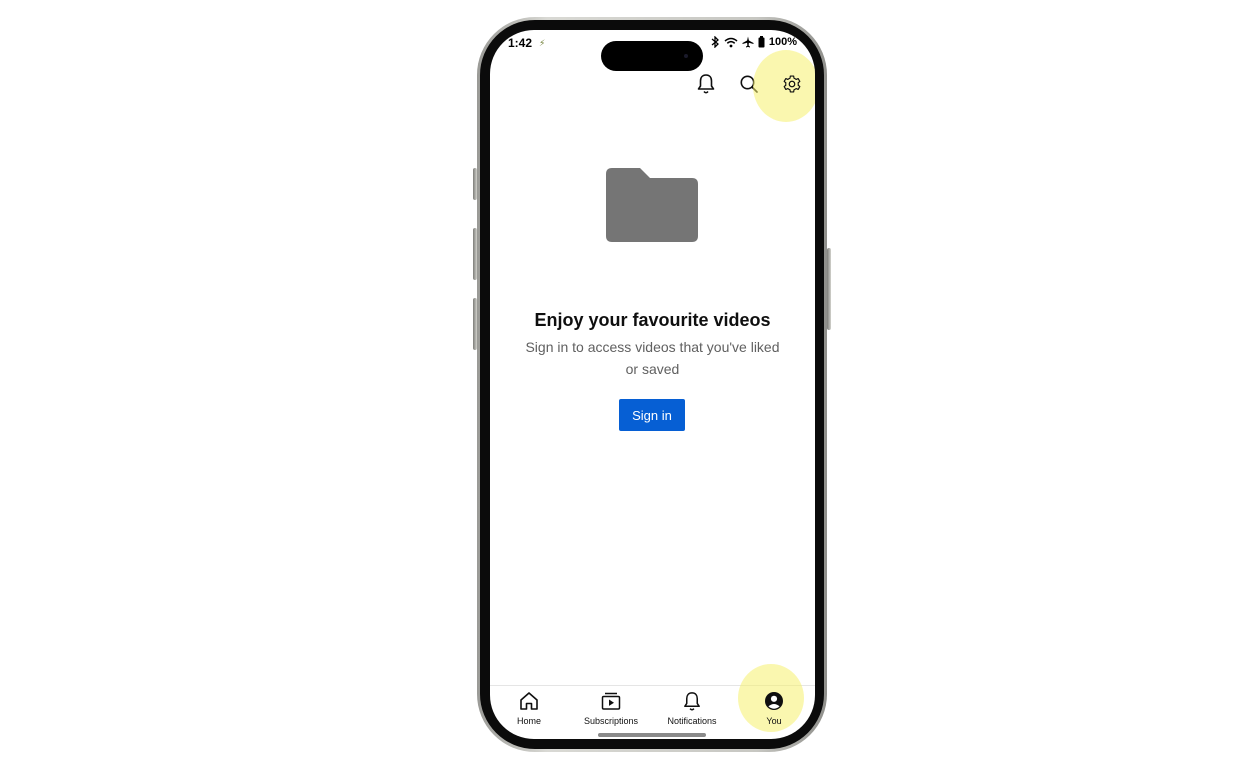 Image resolution: width=1250 pixels, height=781 pixels. Describe the element at coordinates (686, 56) in the screenshot. I see `camera-dot` at that location.